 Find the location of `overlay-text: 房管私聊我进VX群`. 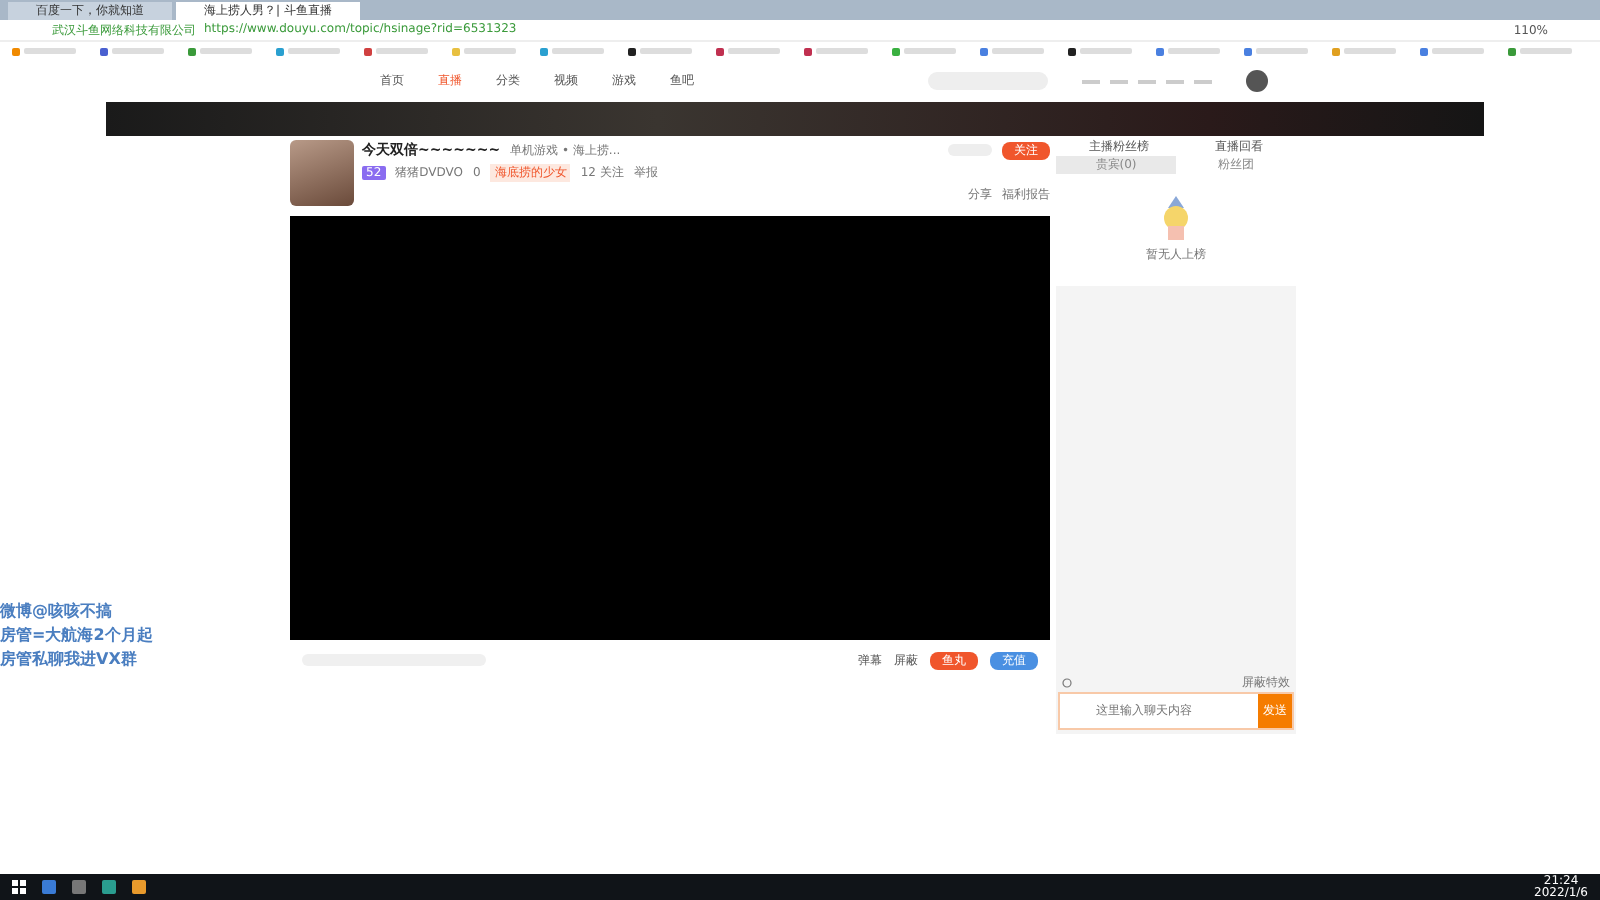

overlay-text: 房管私聊我进VX群 is located at coordinates (69, 659).